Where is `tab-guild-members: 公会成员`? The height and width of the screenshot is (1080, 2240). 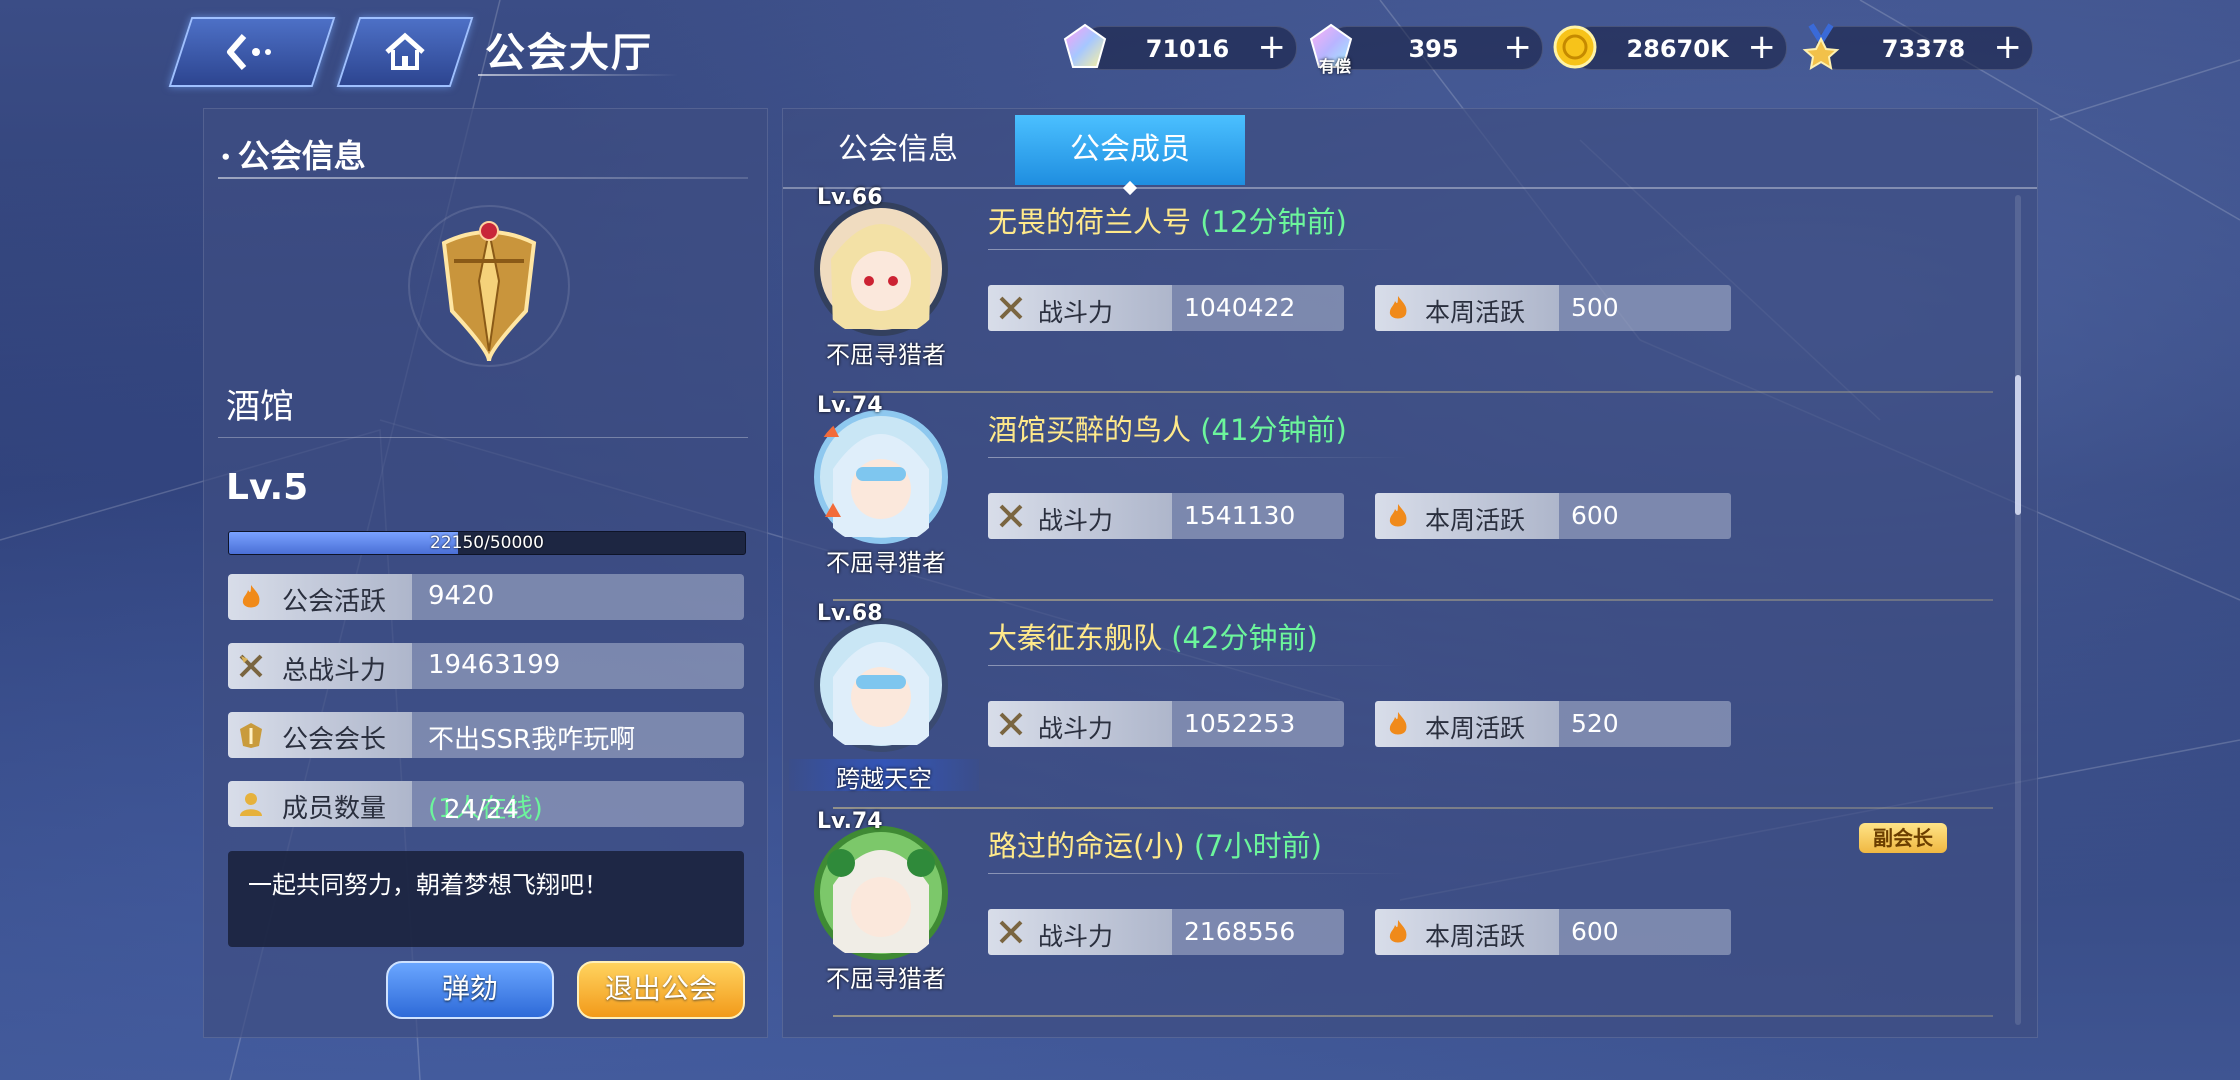 tab-guild-members: 公会成员 is located at coordinates (1130, 150).